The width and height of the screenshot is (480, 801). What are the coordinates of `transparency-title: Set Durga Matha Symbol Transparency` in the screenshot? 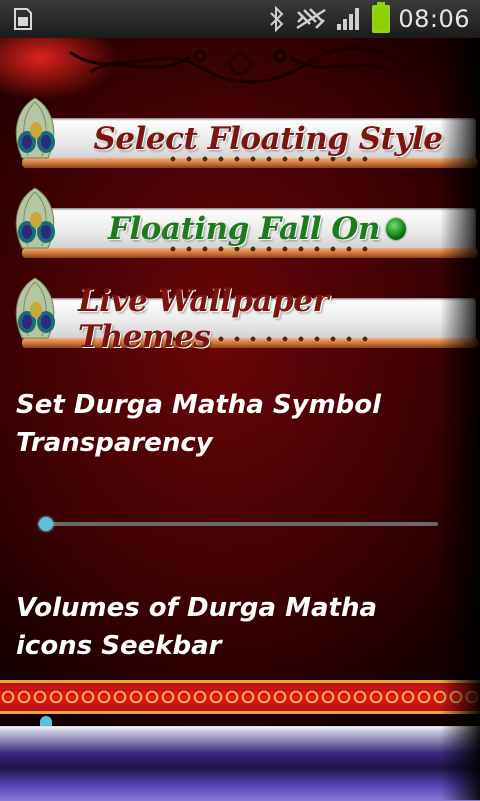 It's located at (199, 424).